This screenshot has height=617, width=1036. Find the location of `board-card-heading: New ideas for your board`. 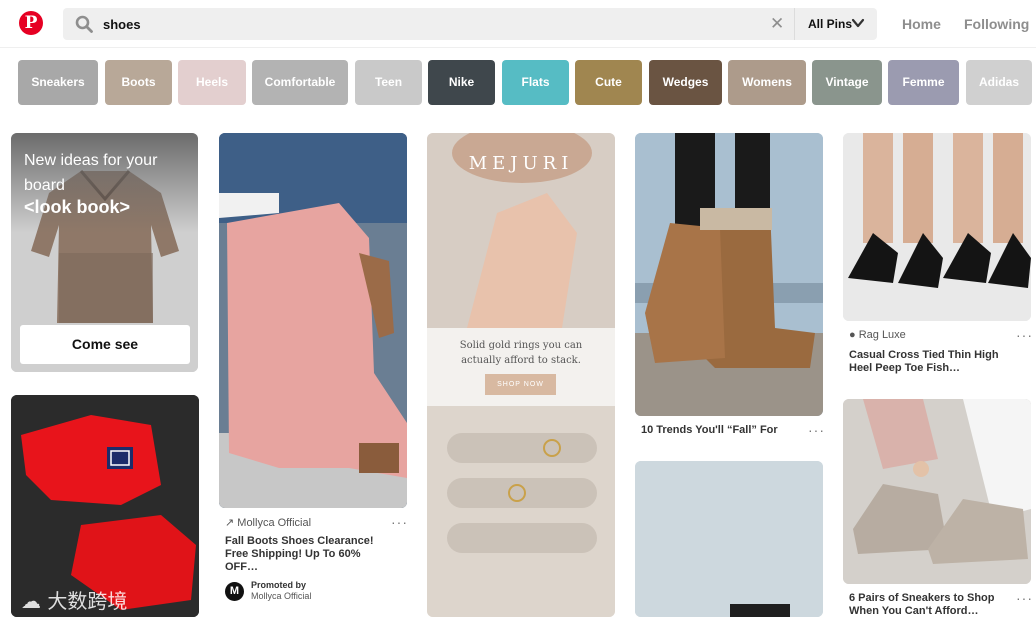

board-card-heading: New ideas for your board is located at coordinates (91, 173).